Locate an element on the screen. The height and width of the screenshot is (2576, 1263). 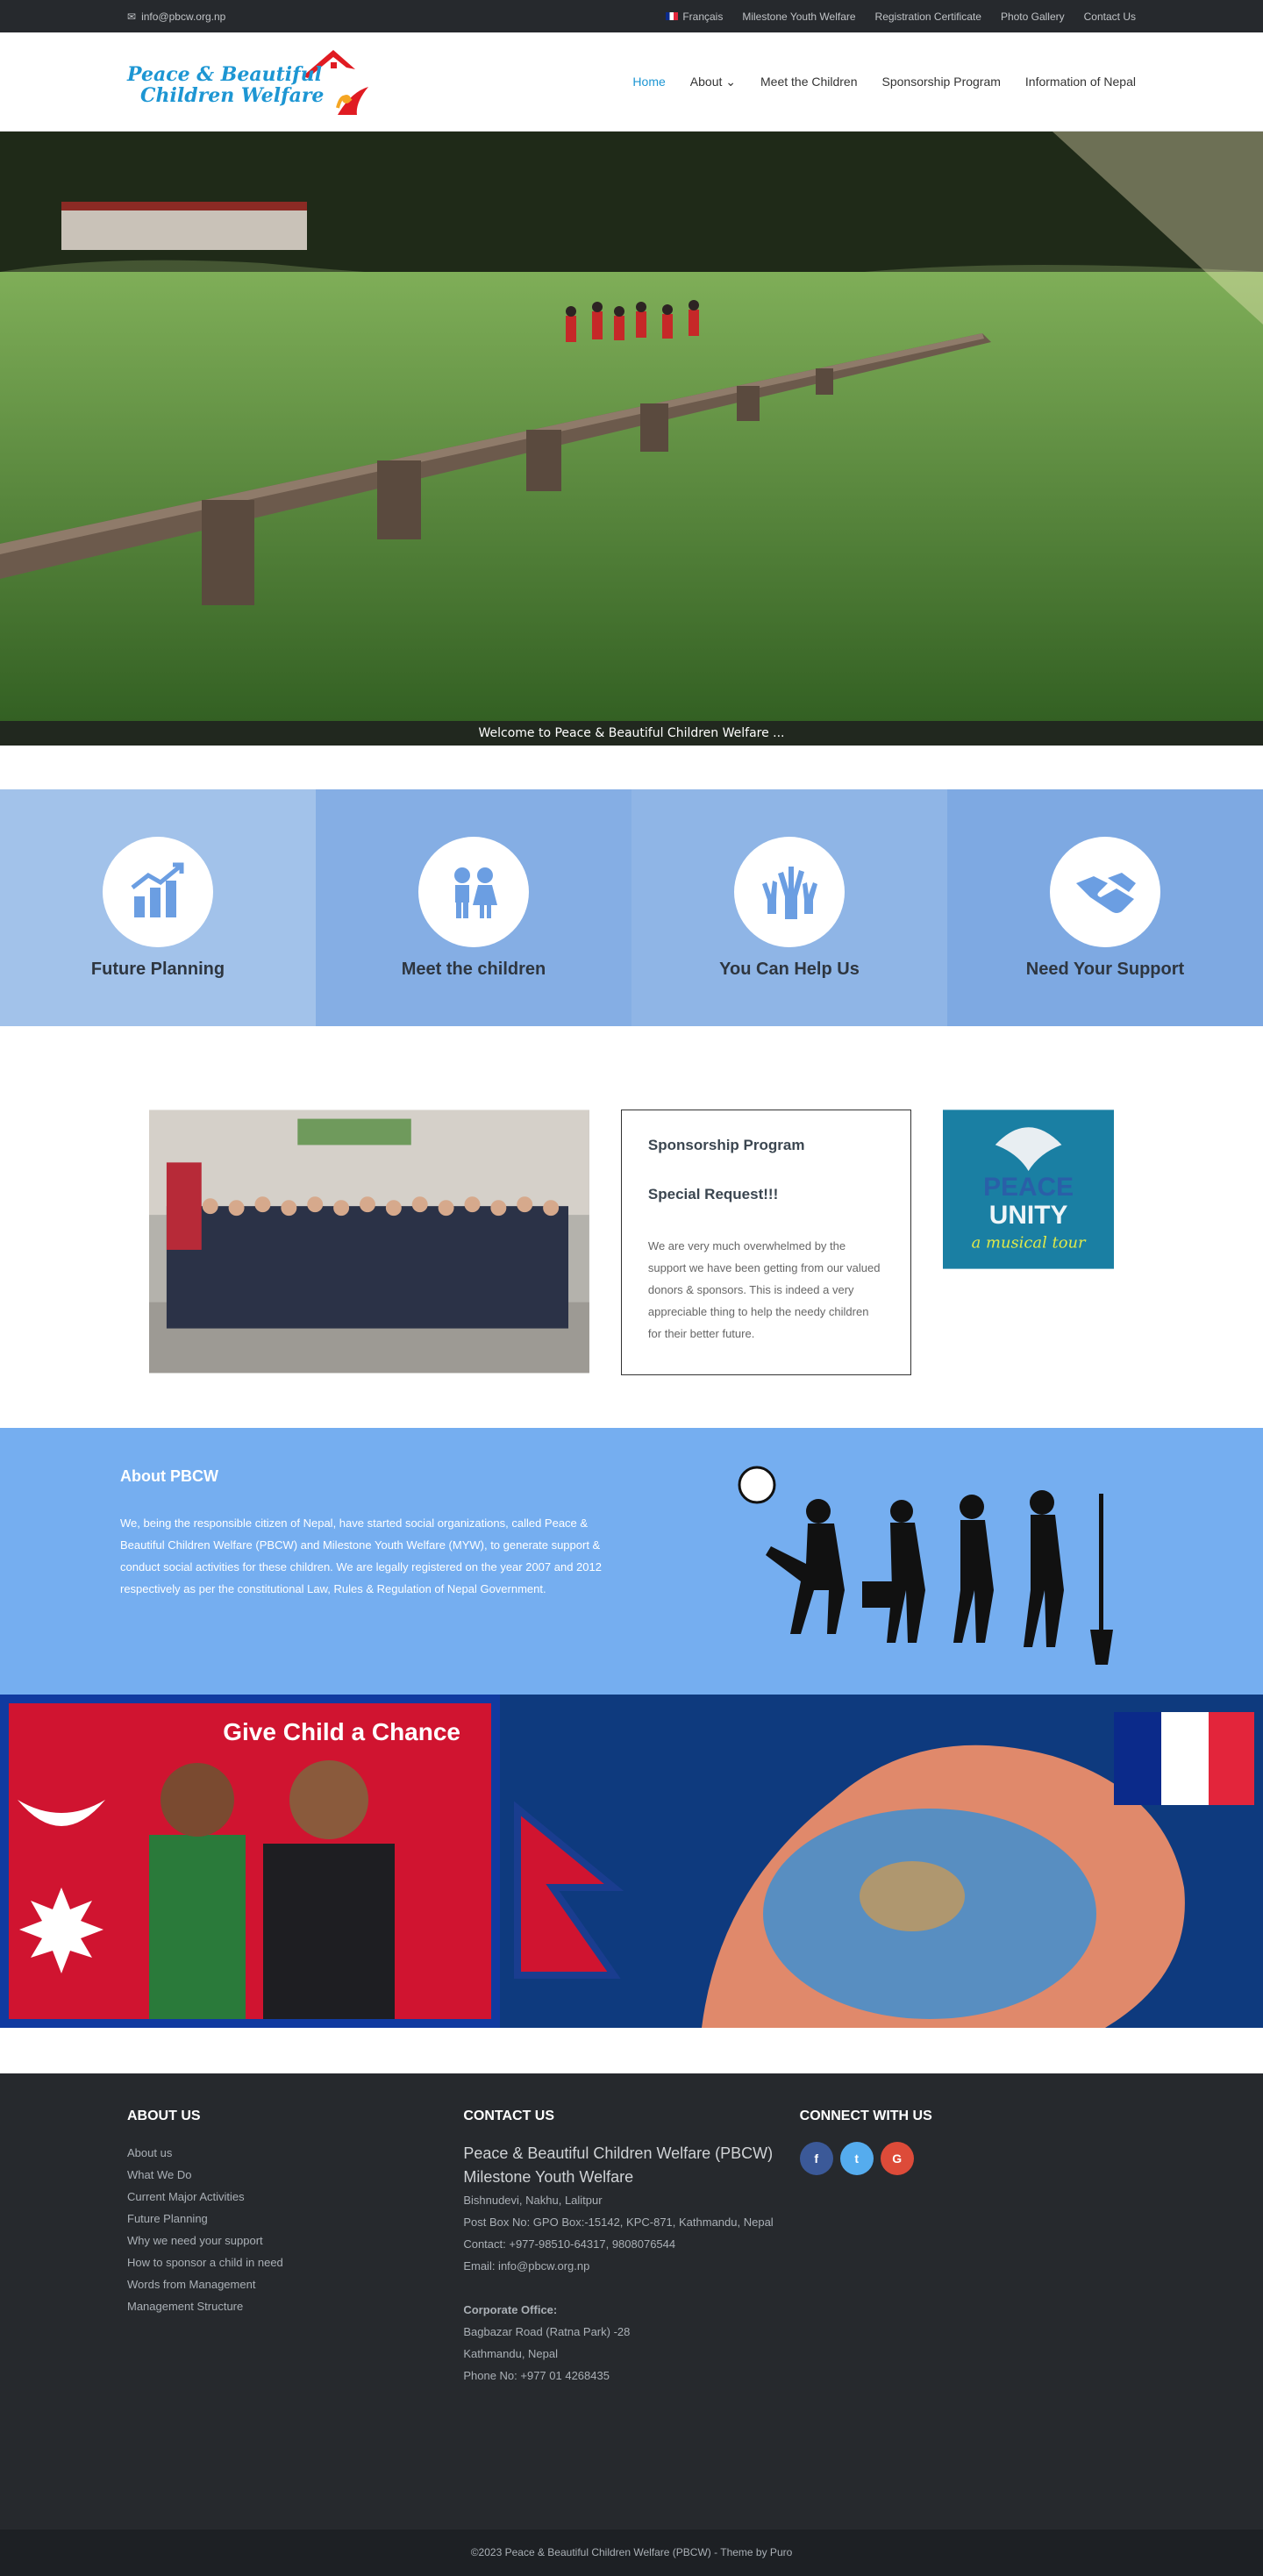
top-link-label: Français is located at coordinates (703, 17).